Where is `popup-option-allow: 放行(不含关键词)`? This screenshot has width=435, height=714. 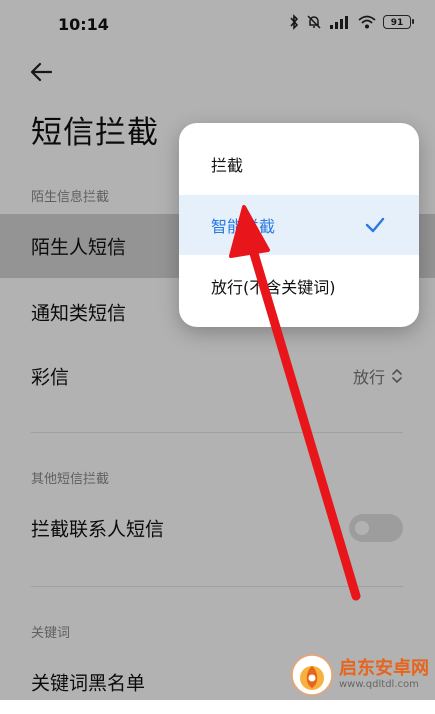 popup-option-allow: 放行(不含关键词) is located at coordinates (299, 286).